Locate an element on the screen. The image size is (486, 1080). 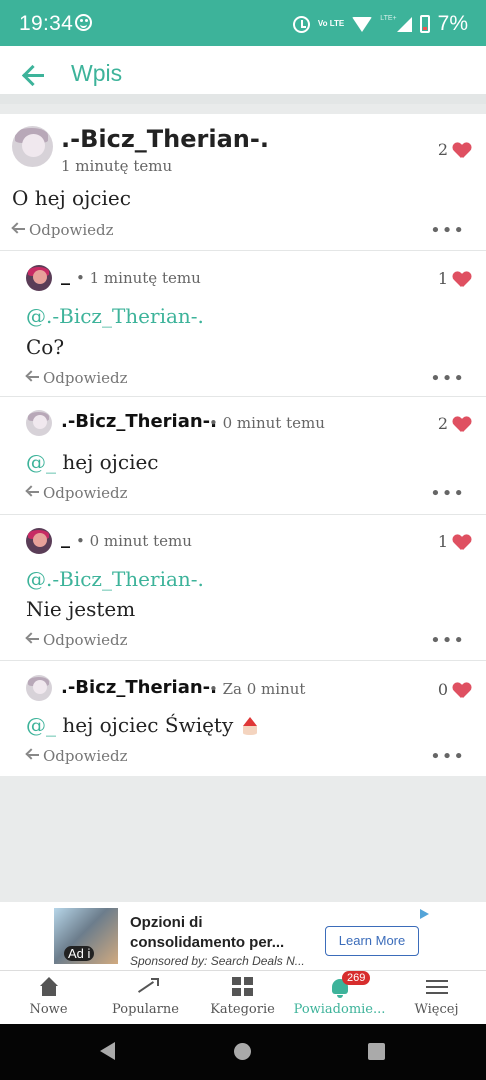
battery-level: 7% is located at coordinates (452, 23).